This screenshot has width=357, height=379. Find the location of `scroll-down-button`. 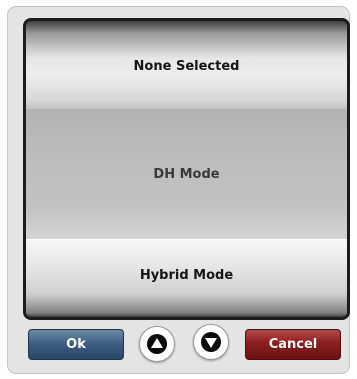

scroll-down-button is located at coordinates (211, 342).